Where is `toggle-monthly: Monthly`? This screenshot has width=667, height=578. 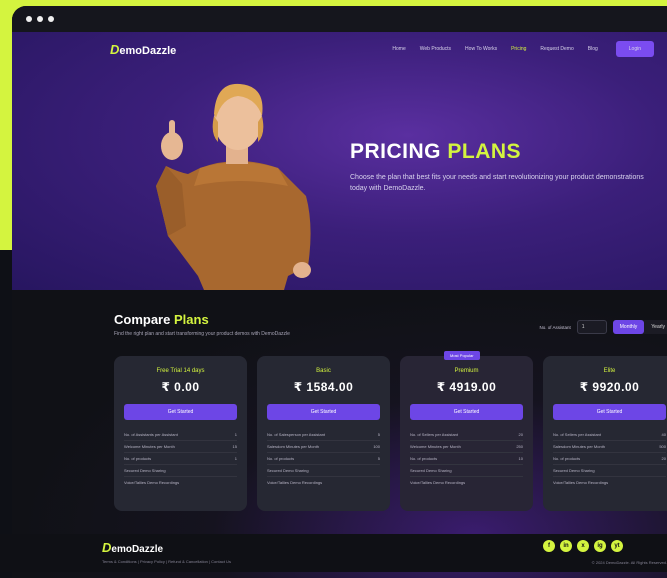 toggle-monthly: Monthly is located at coordinates (628, 327).